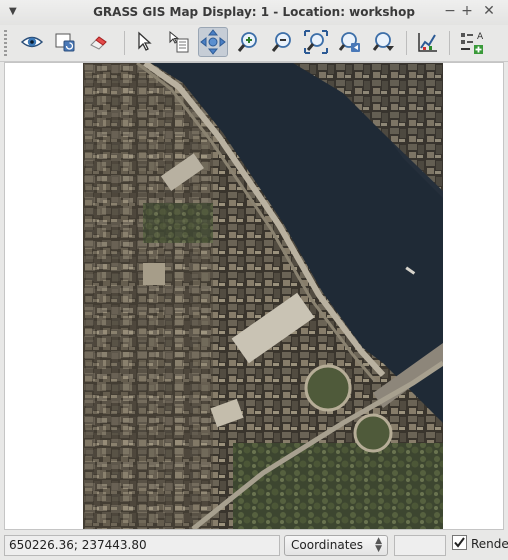 The width and height of the screenshot is (508, 560). Describe the element at coordinates (489, 544) in the screenshot. I see `render-label: Render` at that location.